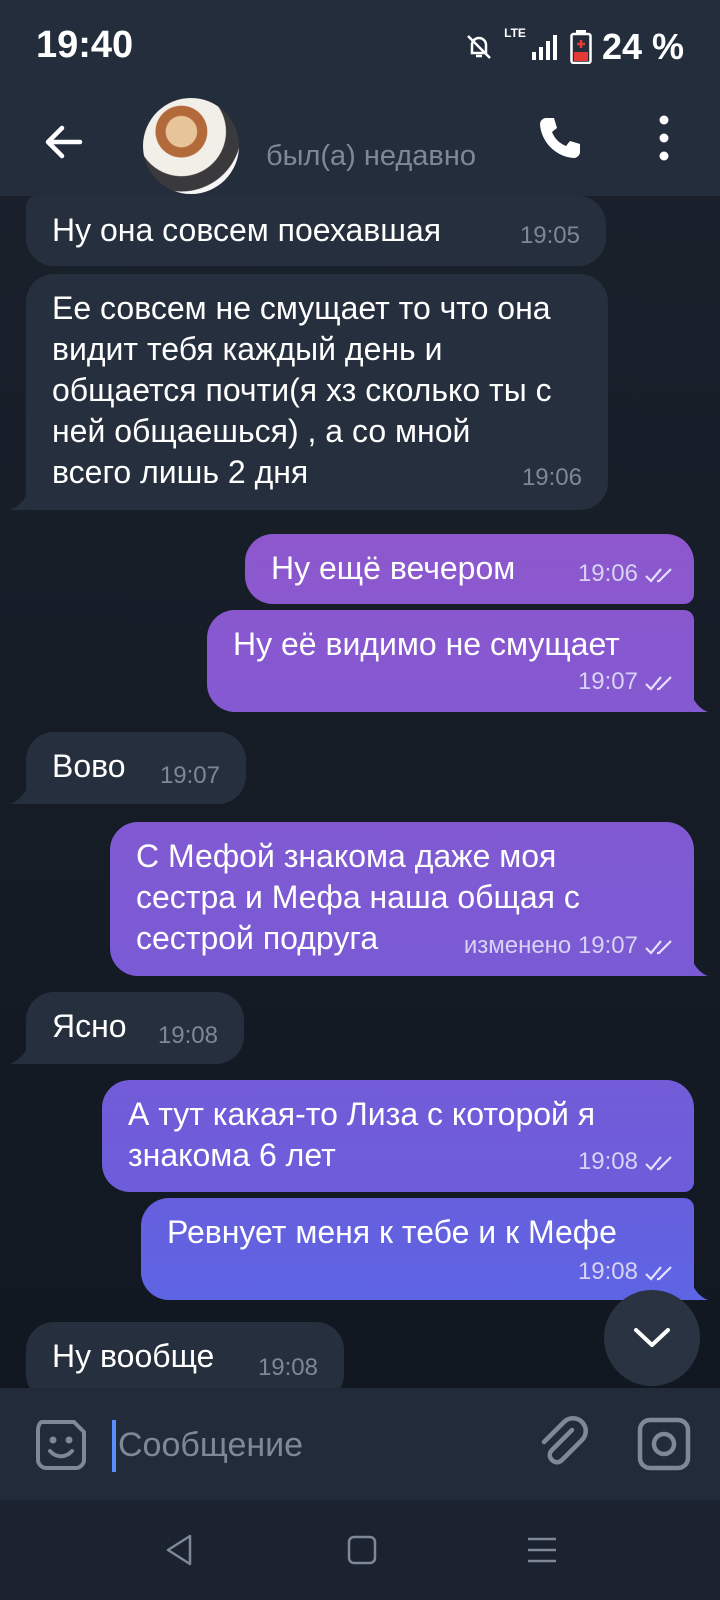 The width and height of the screenshot is (720, 1600). I want to click on message-time-label: 19:06, so click(607, 573).